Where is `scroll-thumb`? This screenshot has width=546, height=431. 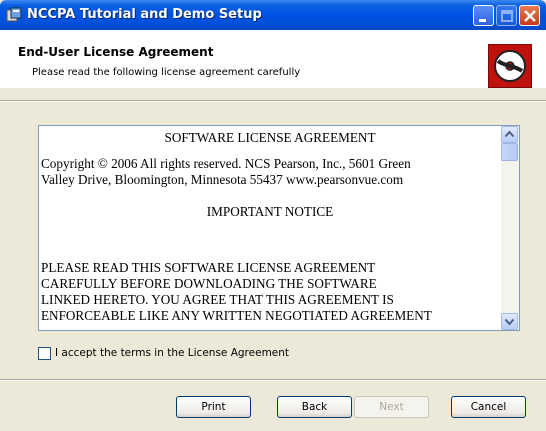
scroll-thumb is located at coordinates (509, 152).